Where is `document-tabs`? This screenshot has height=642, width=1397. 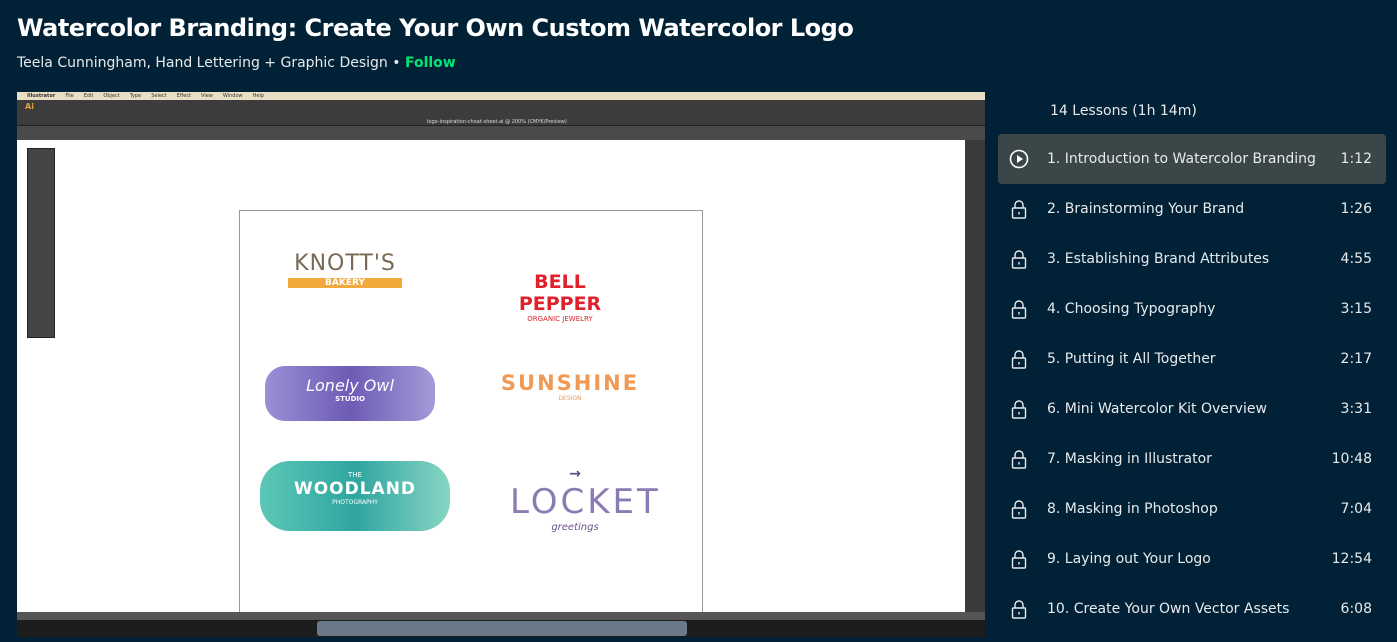 document-tabs is located at coordinates (501, 133).